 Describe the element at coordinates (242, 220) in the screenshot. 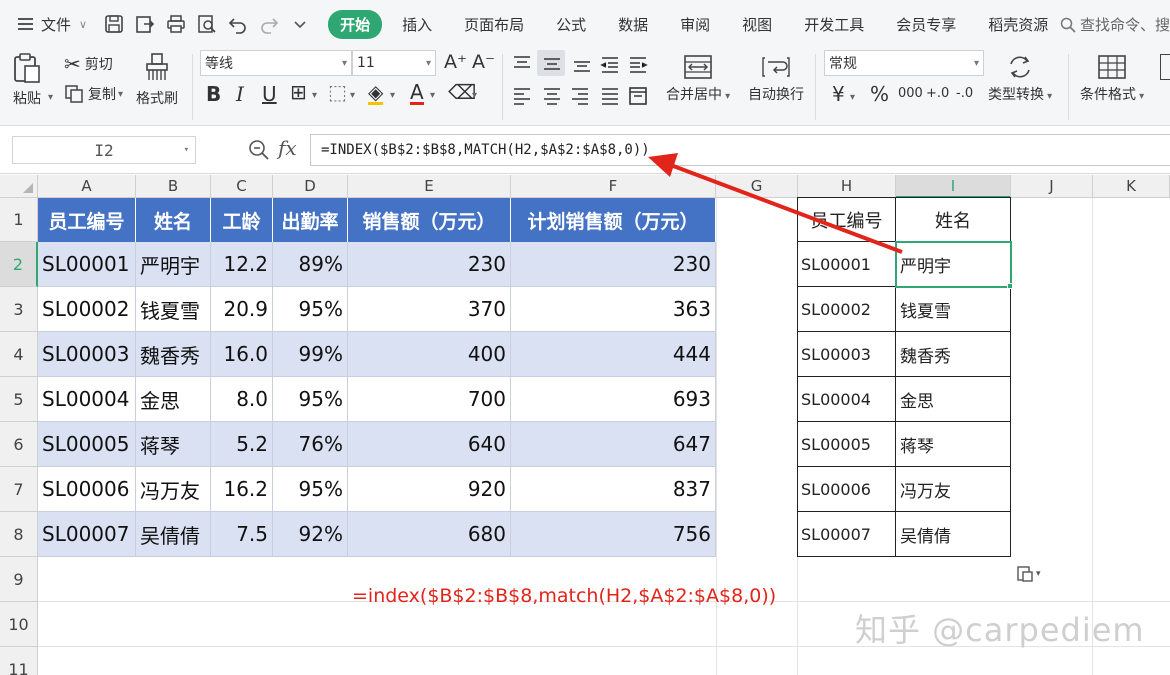

I see `header-cell-tenure: 工龄` at that location.